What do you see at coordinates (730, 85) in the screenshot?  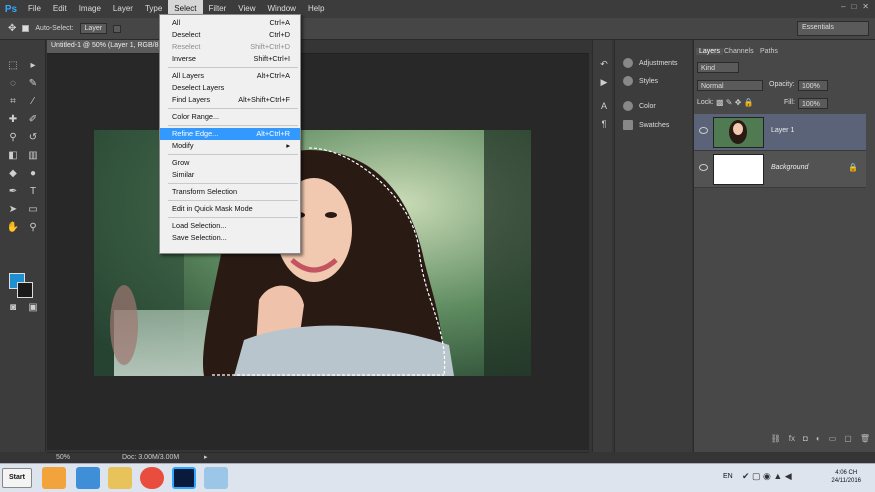 I see `blend-mode-dropdown: Normal` at bounding box center [730, 85].